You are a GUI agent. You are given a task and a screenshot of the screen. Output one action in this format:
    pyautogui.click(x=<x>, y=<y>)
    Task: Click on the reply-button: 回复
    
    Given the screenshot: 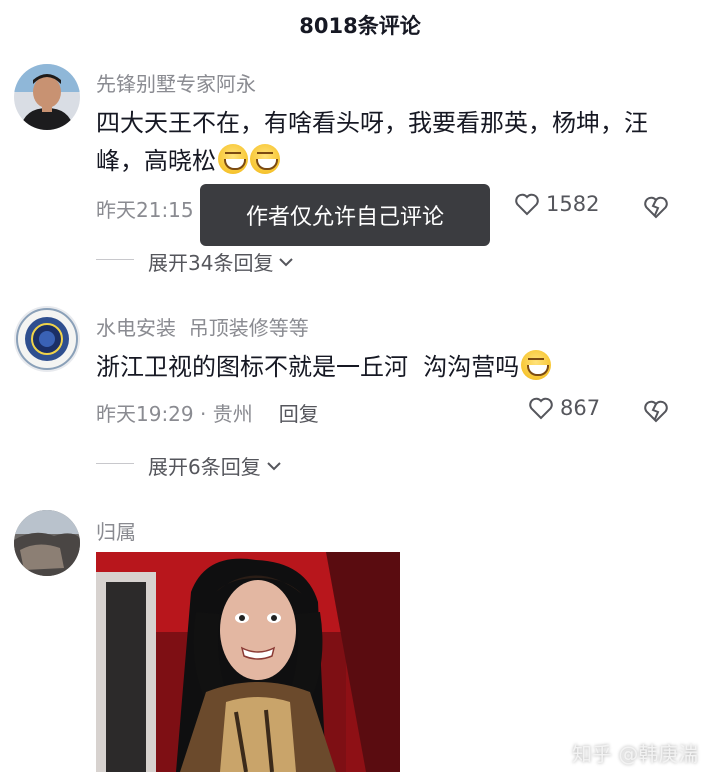 What is the action you would take?
    pyautogui.click(x=299, y=414)
    